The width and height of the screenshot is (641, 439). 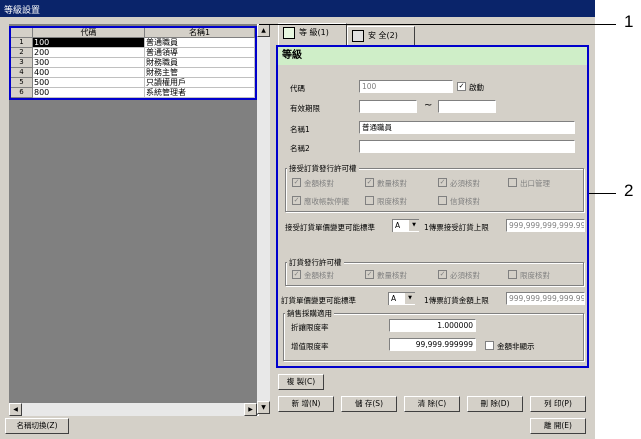 I want to click on delete-button: 刪 除(D), so click(x=495, y=404).